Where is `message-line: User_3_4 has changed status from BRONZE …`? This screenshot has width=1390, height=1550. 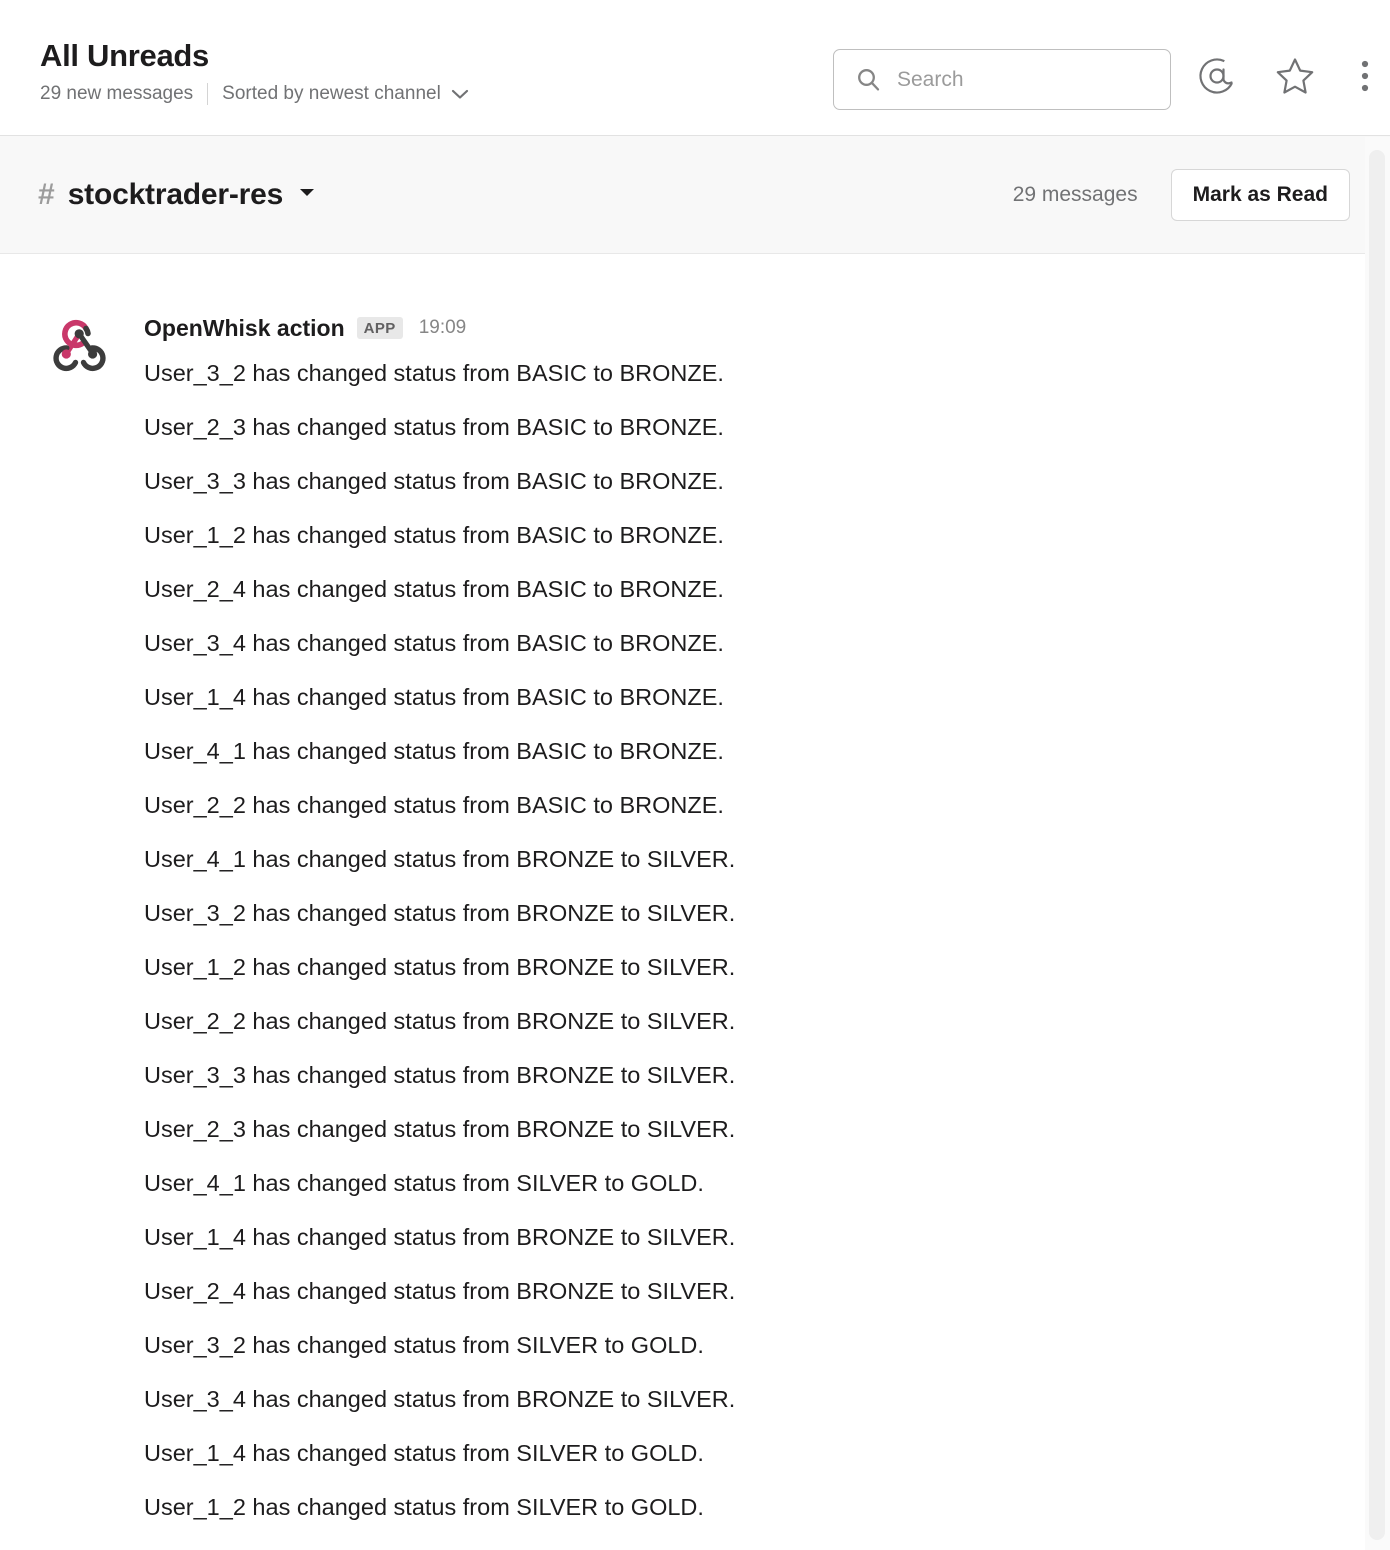
message-line: User_3_4 has changed status from BRONZE … is located at coordinates (440, 1399).